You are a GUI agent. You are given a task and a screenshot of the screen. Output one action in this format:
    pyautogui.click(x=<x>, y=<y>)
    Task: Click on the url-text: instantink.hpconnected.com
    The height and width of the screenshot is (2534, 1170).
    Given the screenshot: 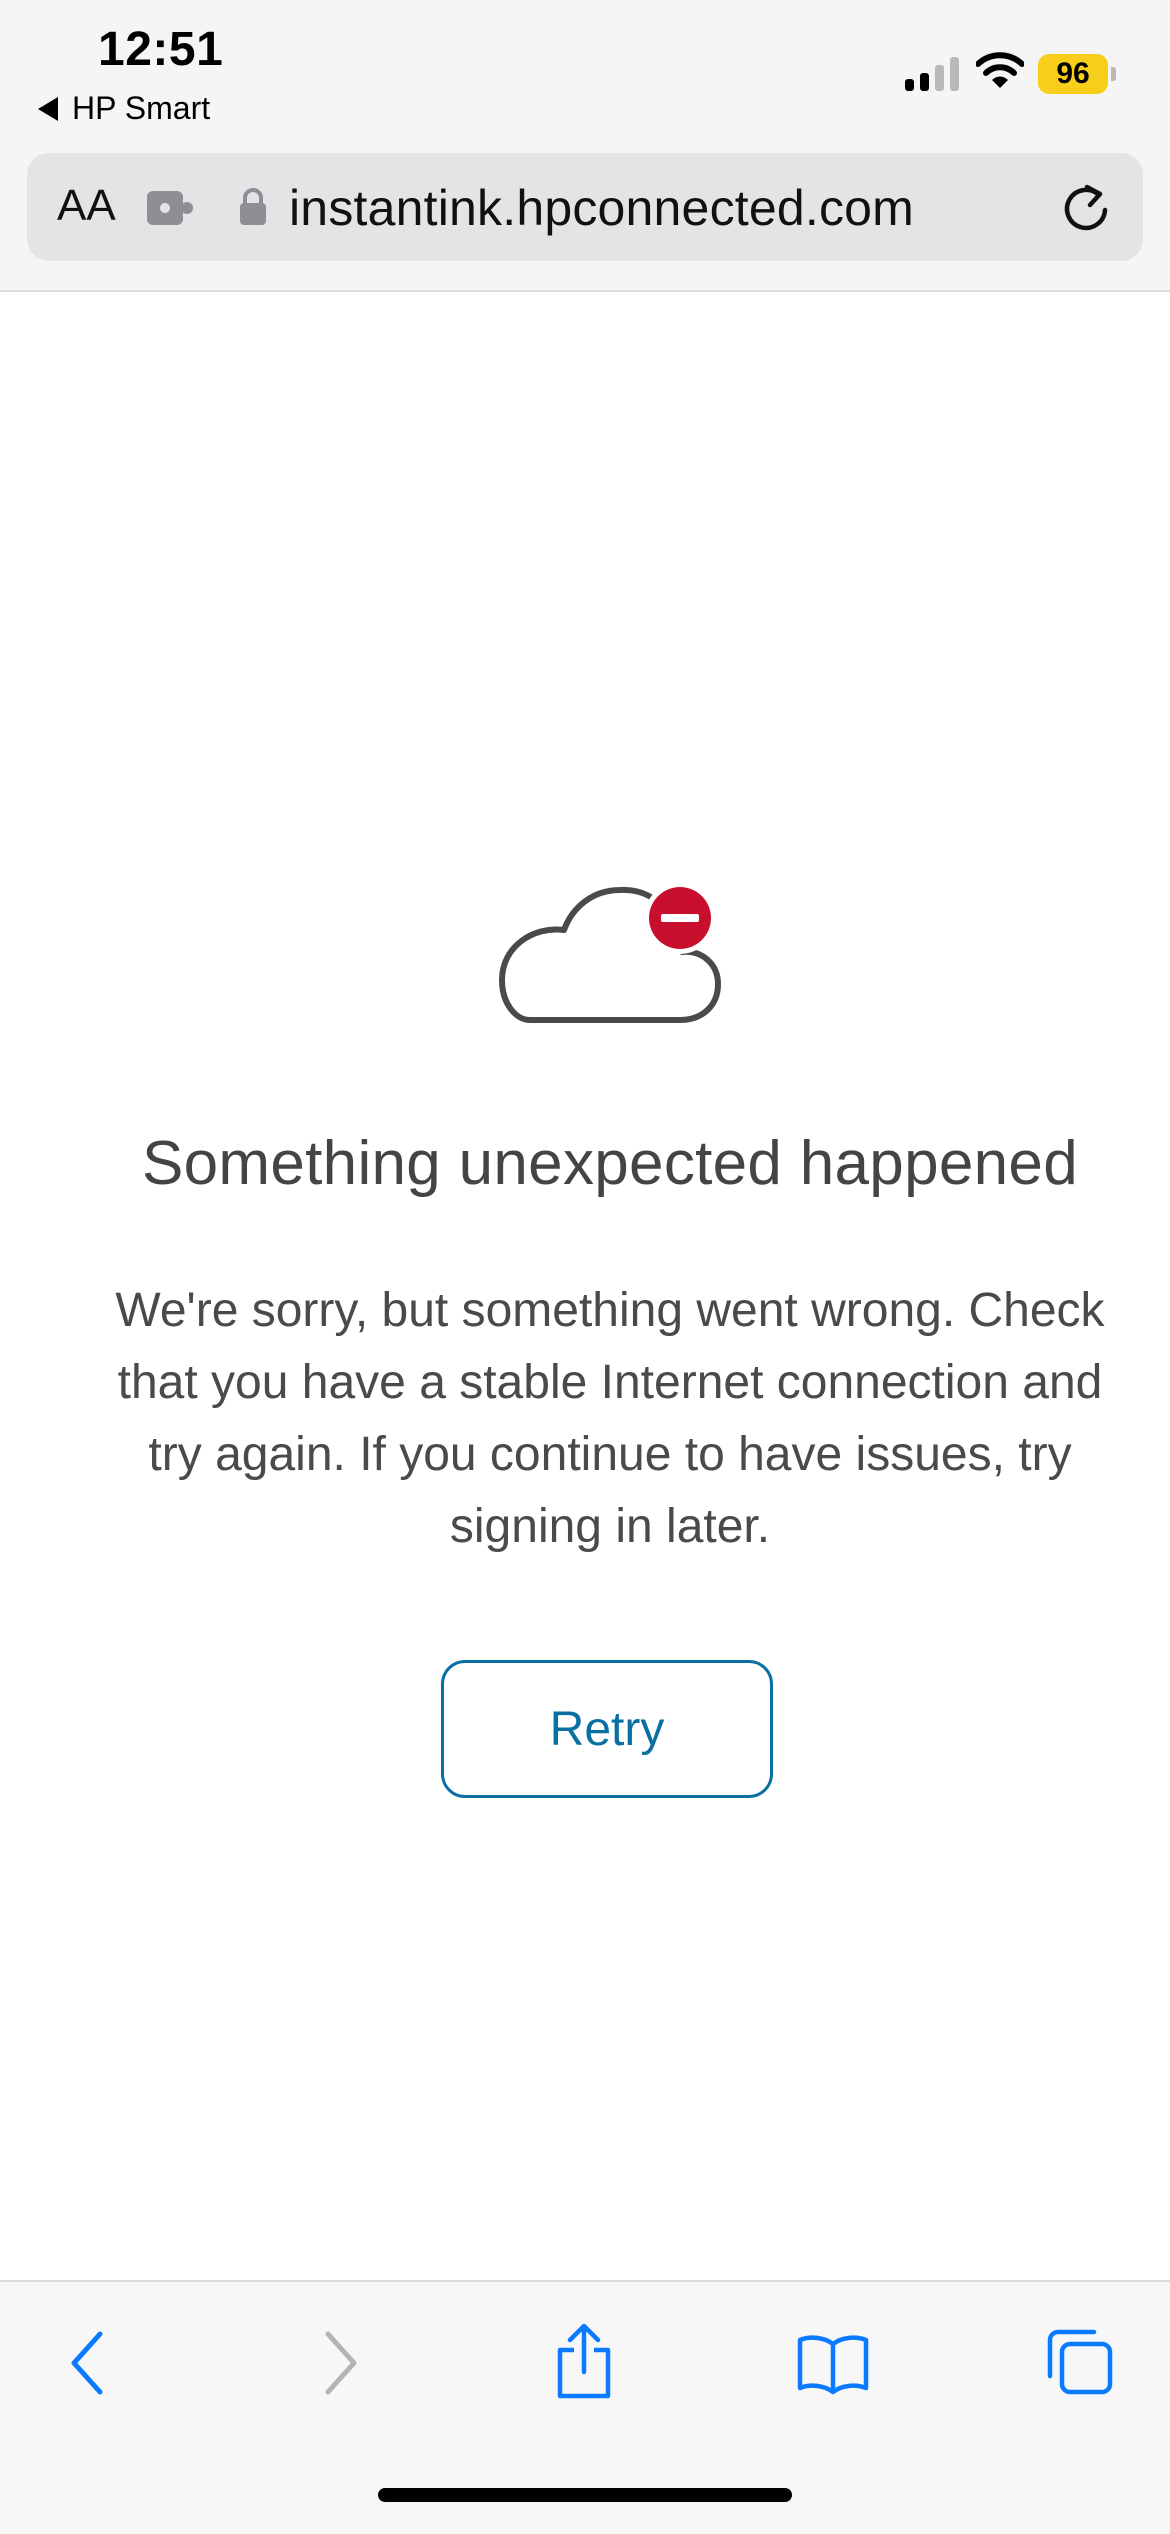 What is the action you would take?
    pyautogui.click(x=601, y=208)
    